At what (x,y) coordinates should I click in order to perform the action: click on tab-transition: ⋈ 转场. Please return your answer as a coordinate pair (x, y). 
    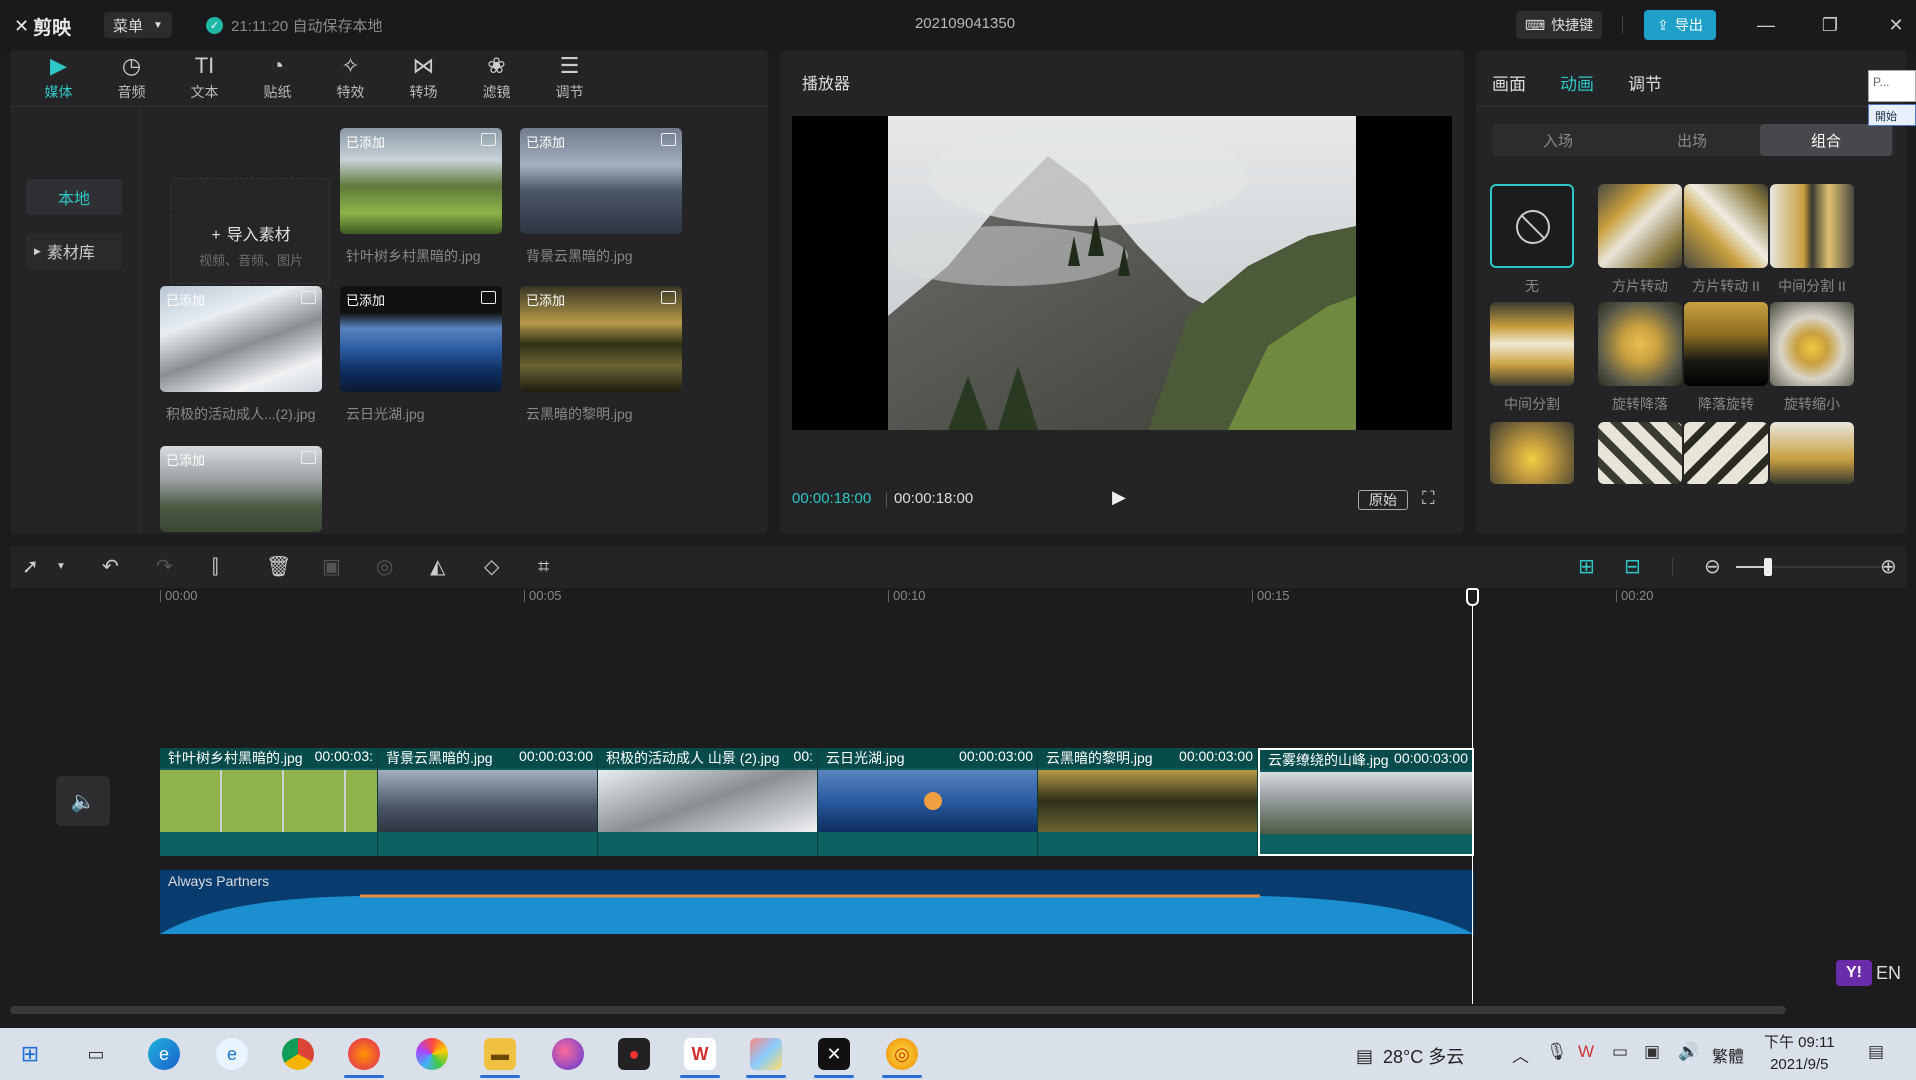
    Looking at the image, I should click on (423, 78).